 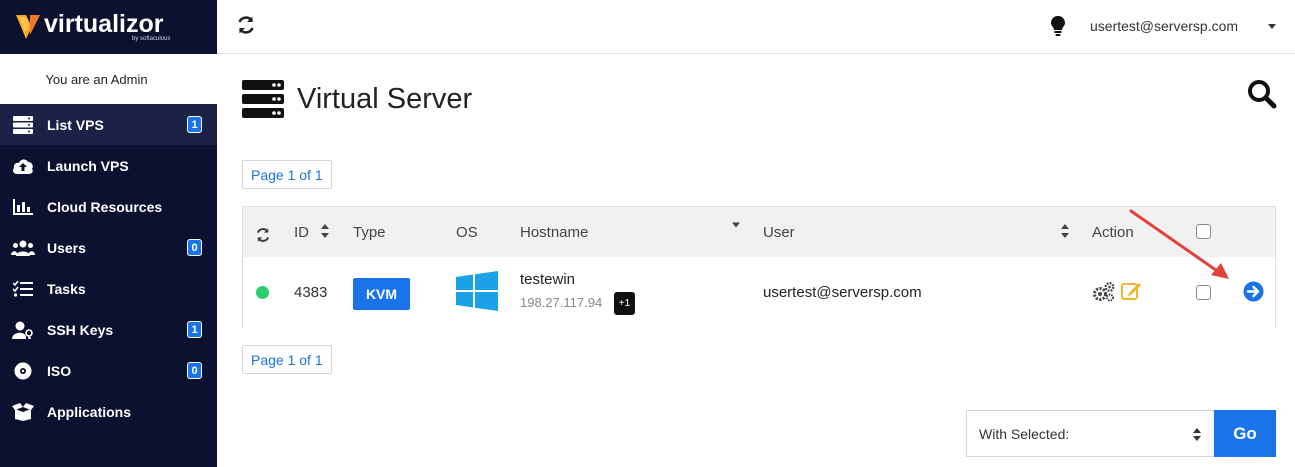 I want to click on sidebar-item-applications: Applications, so click(x=108, y=411).